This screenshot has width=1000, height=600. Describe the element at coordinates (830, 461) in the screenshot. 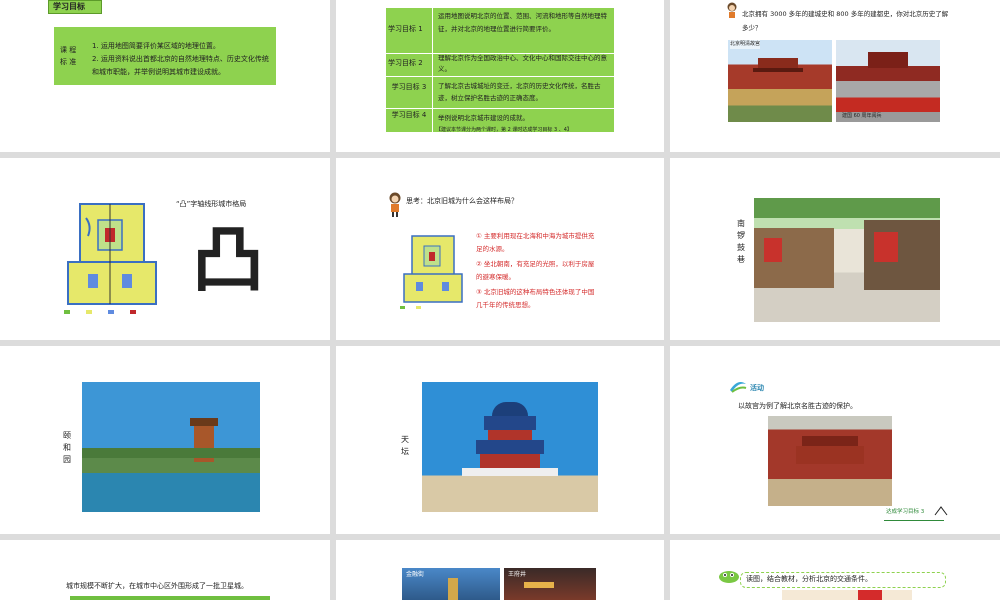

I see `forbidden-city-aerial-photo` at that location.